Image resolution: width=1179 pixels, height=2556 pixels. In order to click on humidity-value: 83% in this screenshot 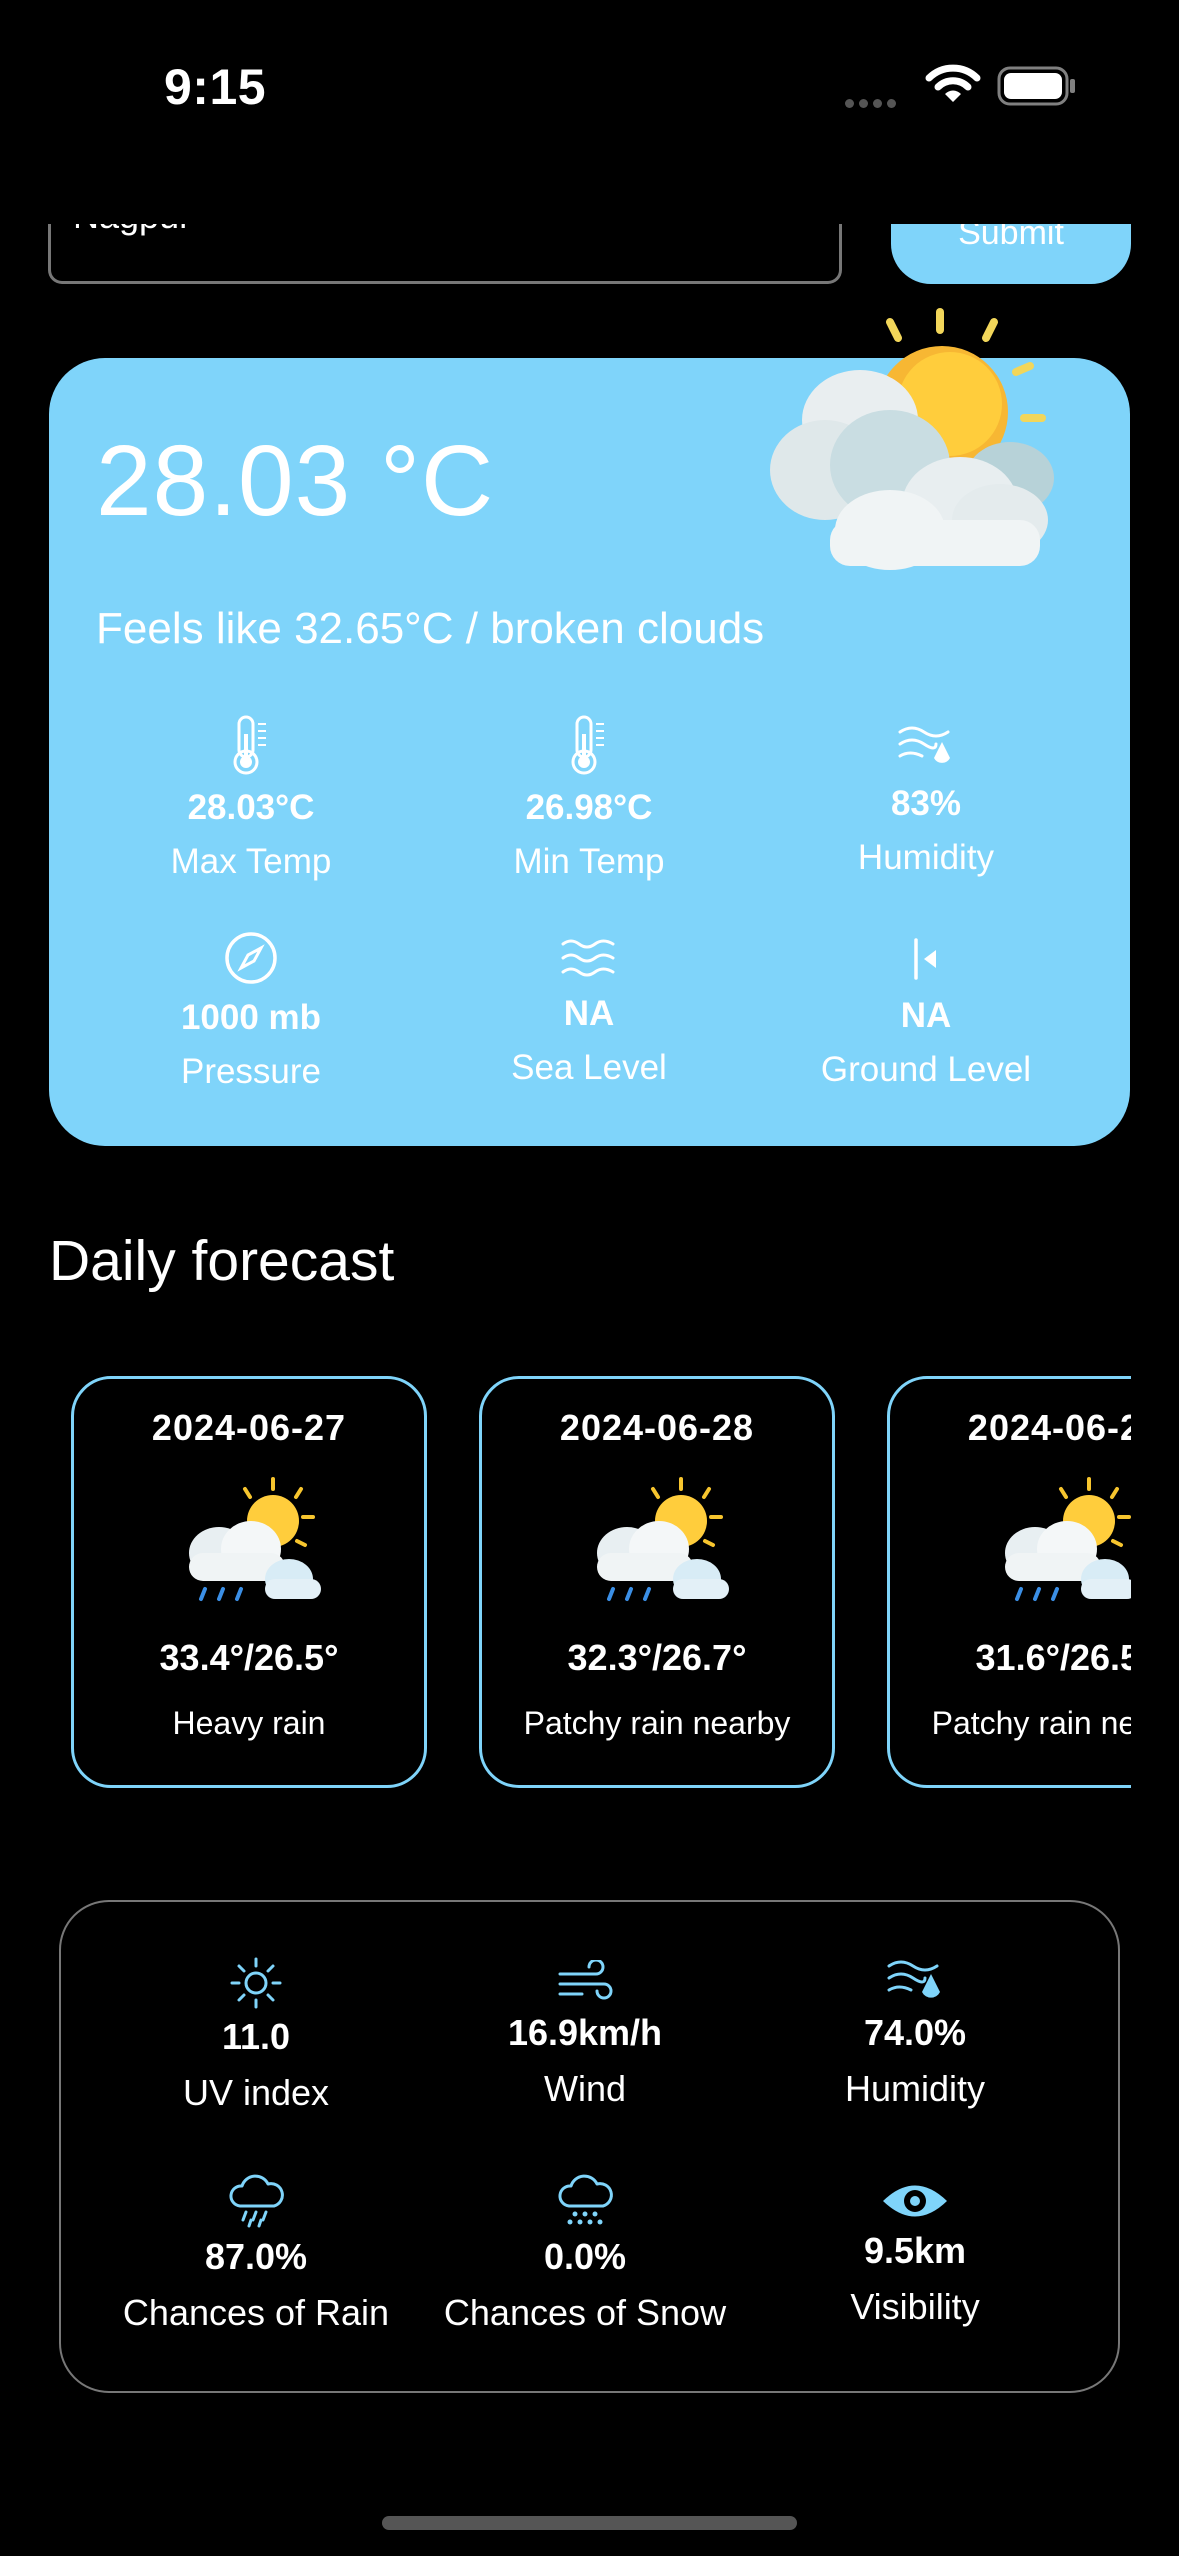, I will do `click(926, 803)`.